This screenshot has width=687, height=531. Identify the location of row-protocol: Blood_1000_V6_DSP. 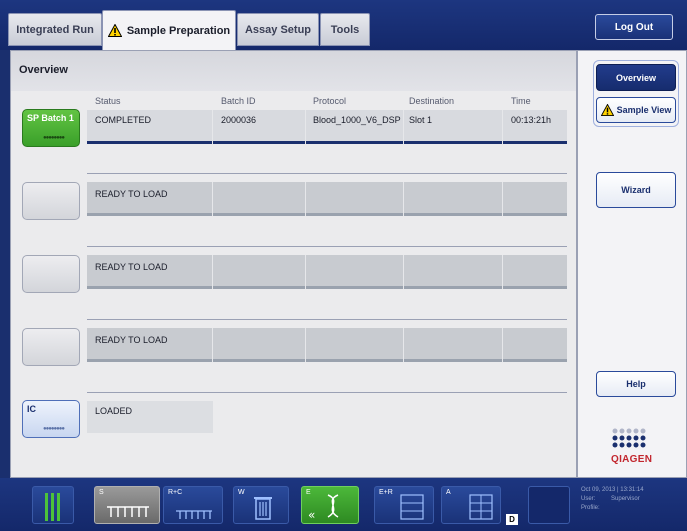
(357, 120).